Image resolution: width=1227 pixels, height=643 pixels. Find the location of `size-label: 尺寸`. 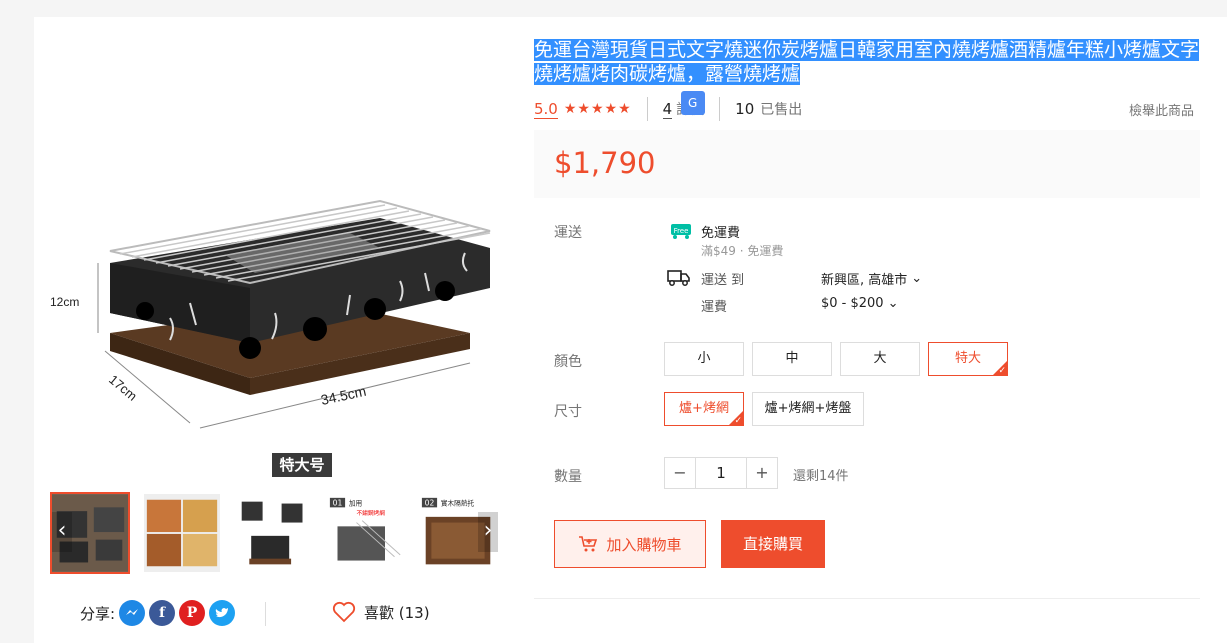

size-label: 尺寸 is located at coordinates (568, 412).